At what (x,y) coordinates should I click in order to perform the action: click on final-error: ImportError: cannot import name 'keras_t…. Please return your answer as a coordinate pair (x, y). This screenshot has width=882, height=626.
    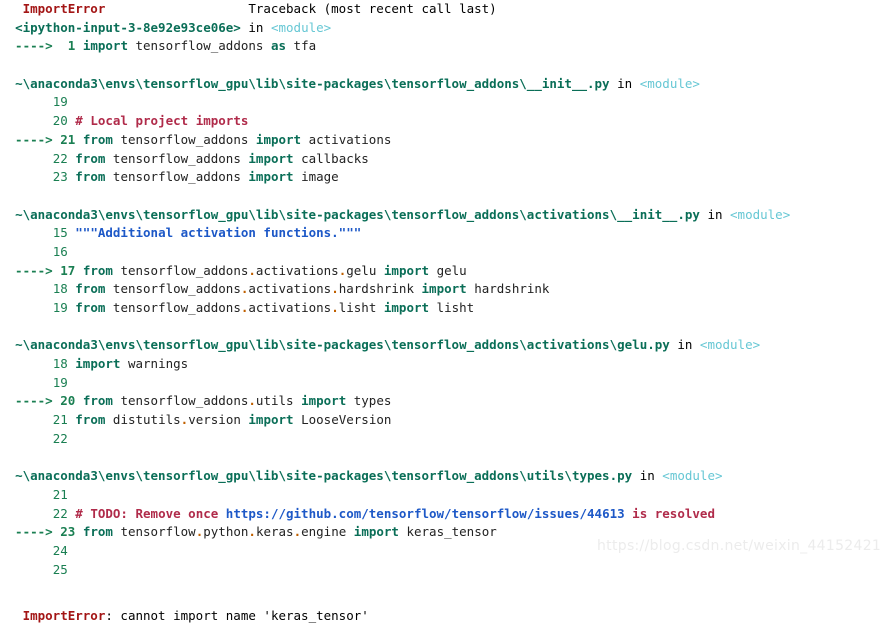
    Looking at the image, I should click on (441, 616).